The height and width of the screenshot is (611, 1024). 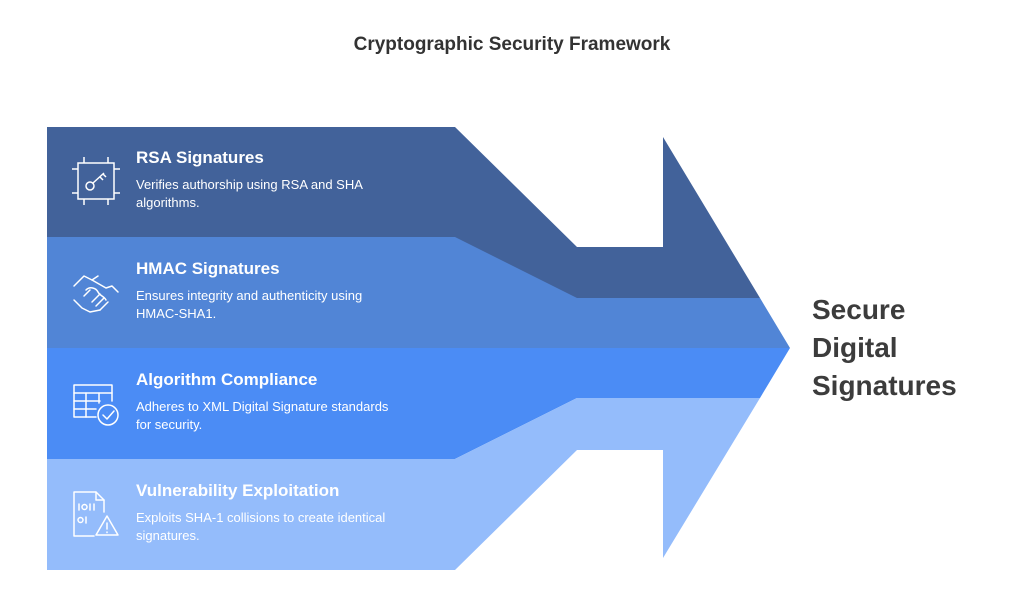 What do you see at coordinates (884, 385) in the screenshot?
I see `result-line-3: Signatures` at bounding box center [884, 385].